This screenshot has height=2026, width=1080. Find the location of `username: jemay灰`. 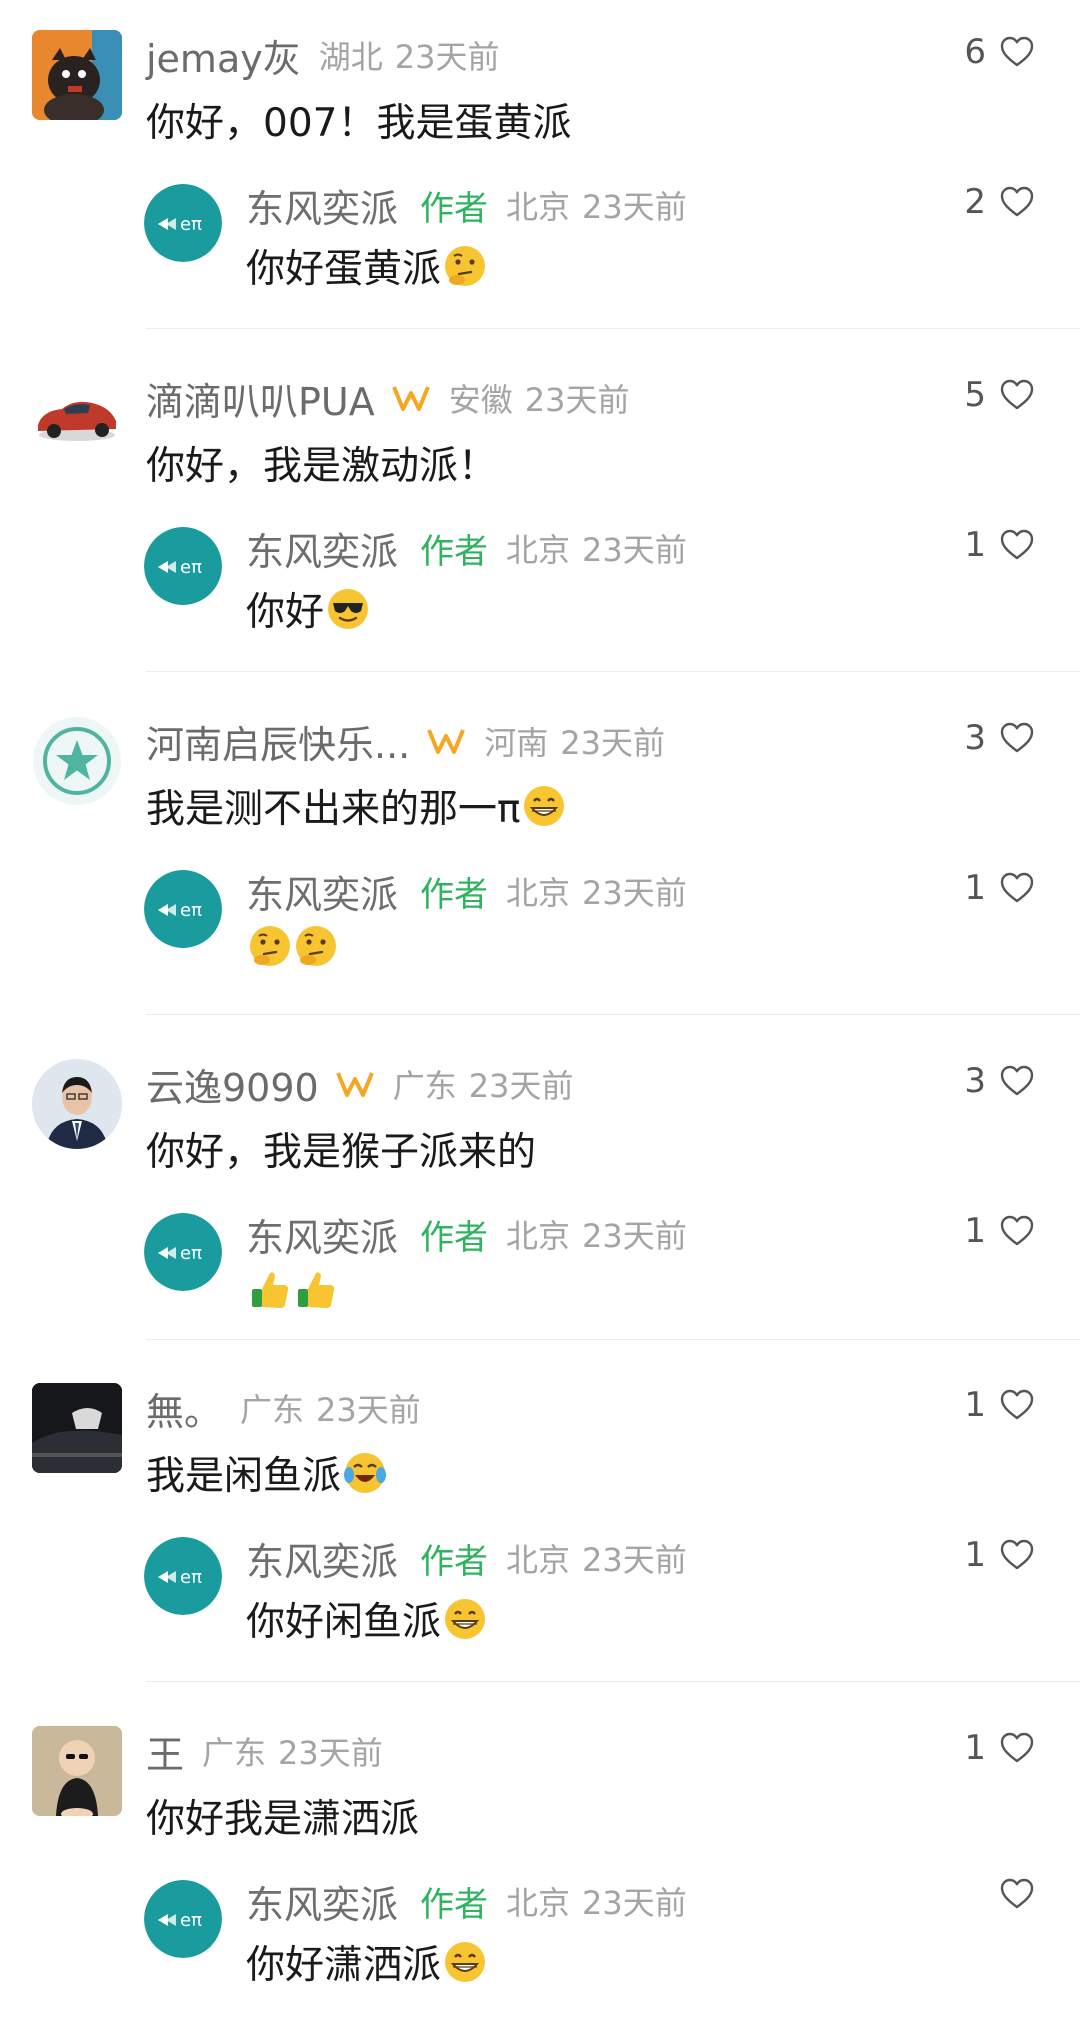

username: jemay灰 is located at coordinates (223, 55).